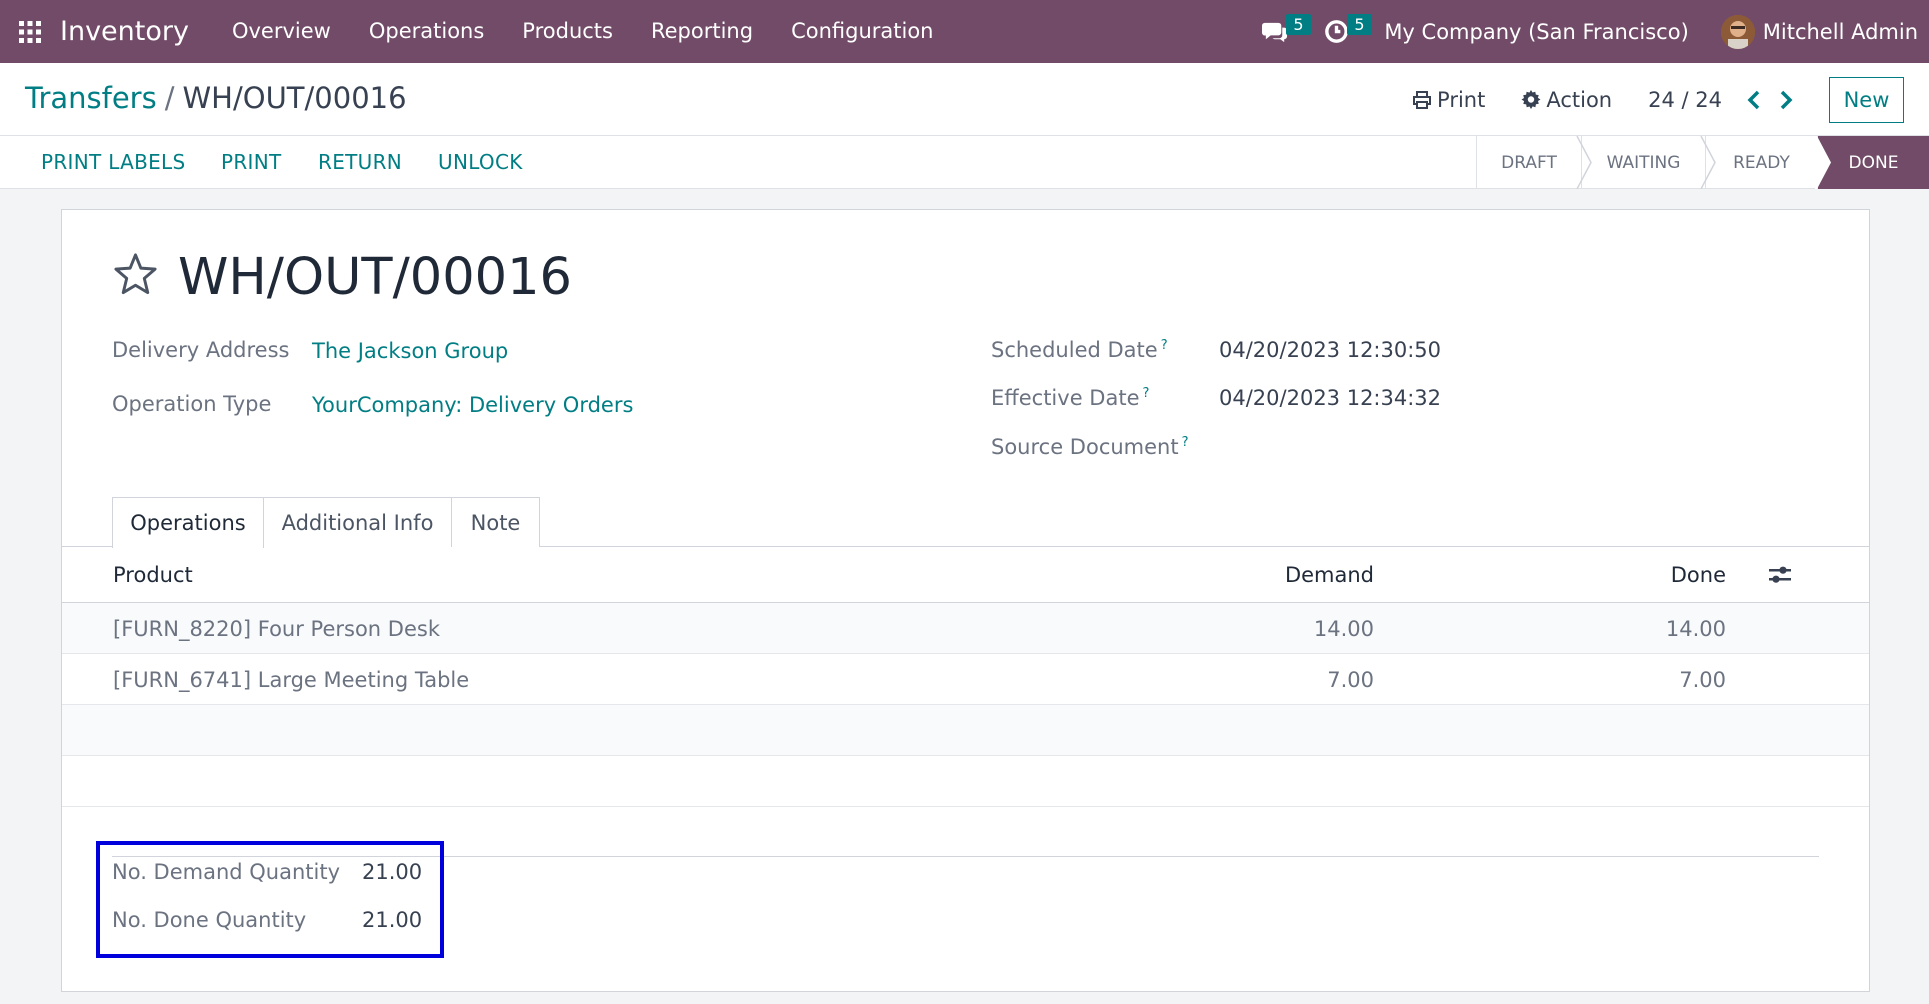 Image resolution: width=1929 pixels, height=1004 pixels. I want to click on stage-ready: READY, so click(1761, 162).